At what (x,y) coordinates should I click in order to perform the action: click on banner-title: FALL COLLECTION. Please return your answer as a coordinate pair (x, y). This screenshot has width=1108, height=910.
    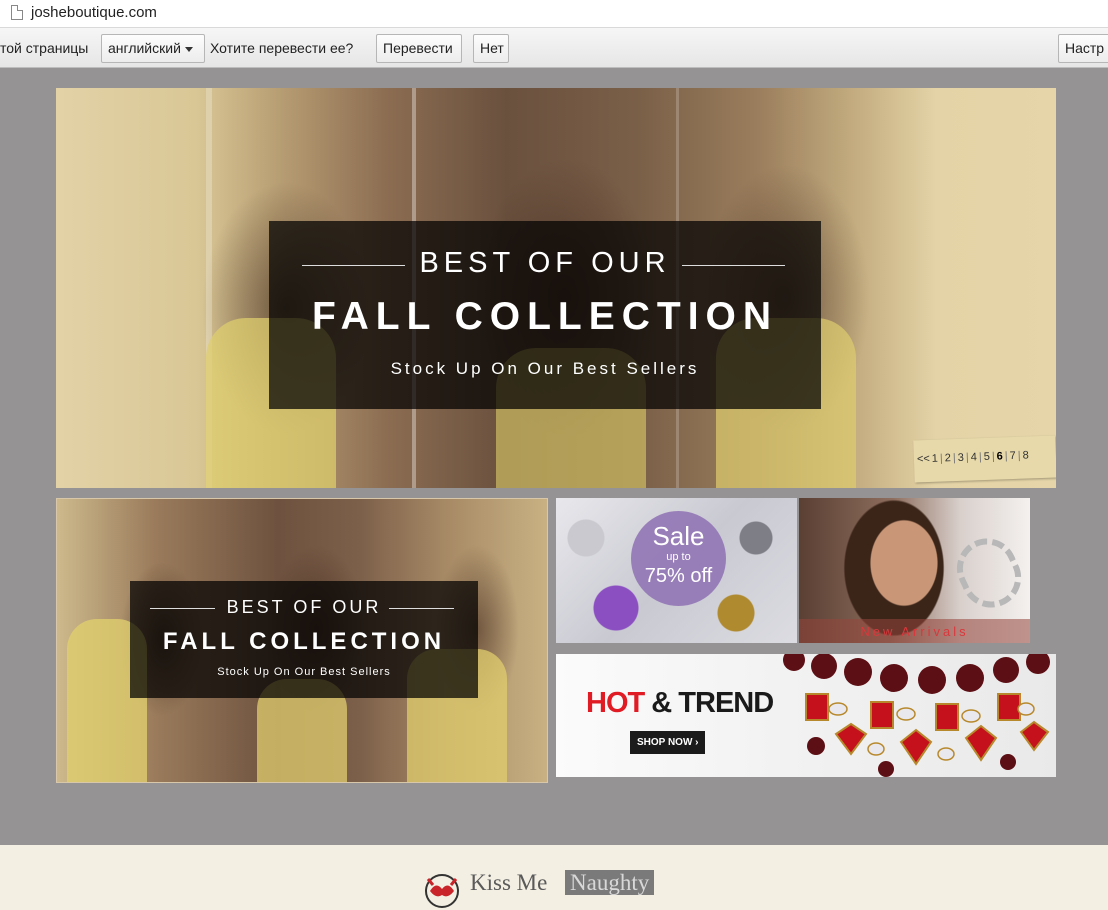
    Looking at the image, I should click on (304, 641).